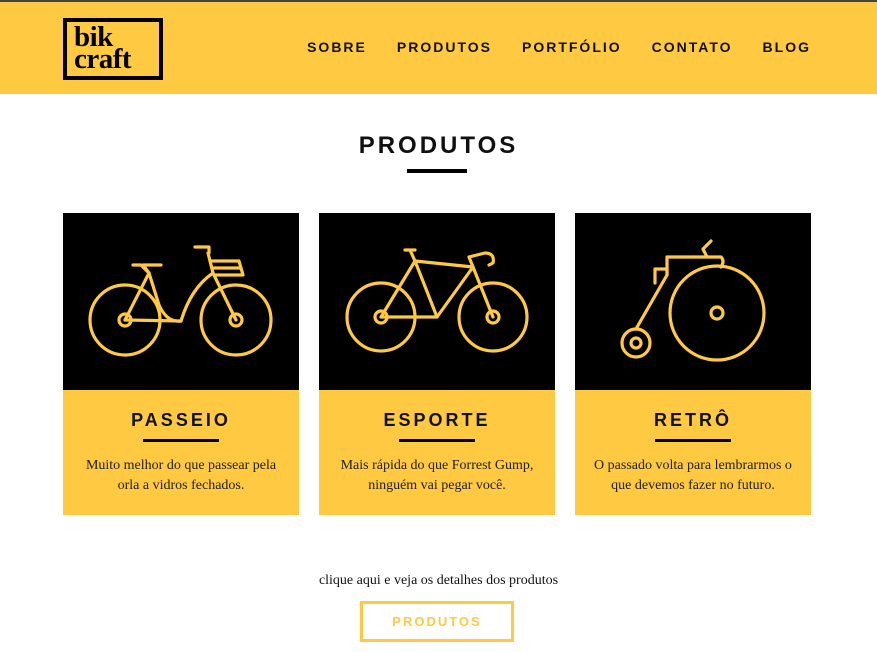  What do you see at coordinates (337, 47) in the screenshot?
I see `nav-link-sobre: SOBRE` at bounding box center [337, 47].